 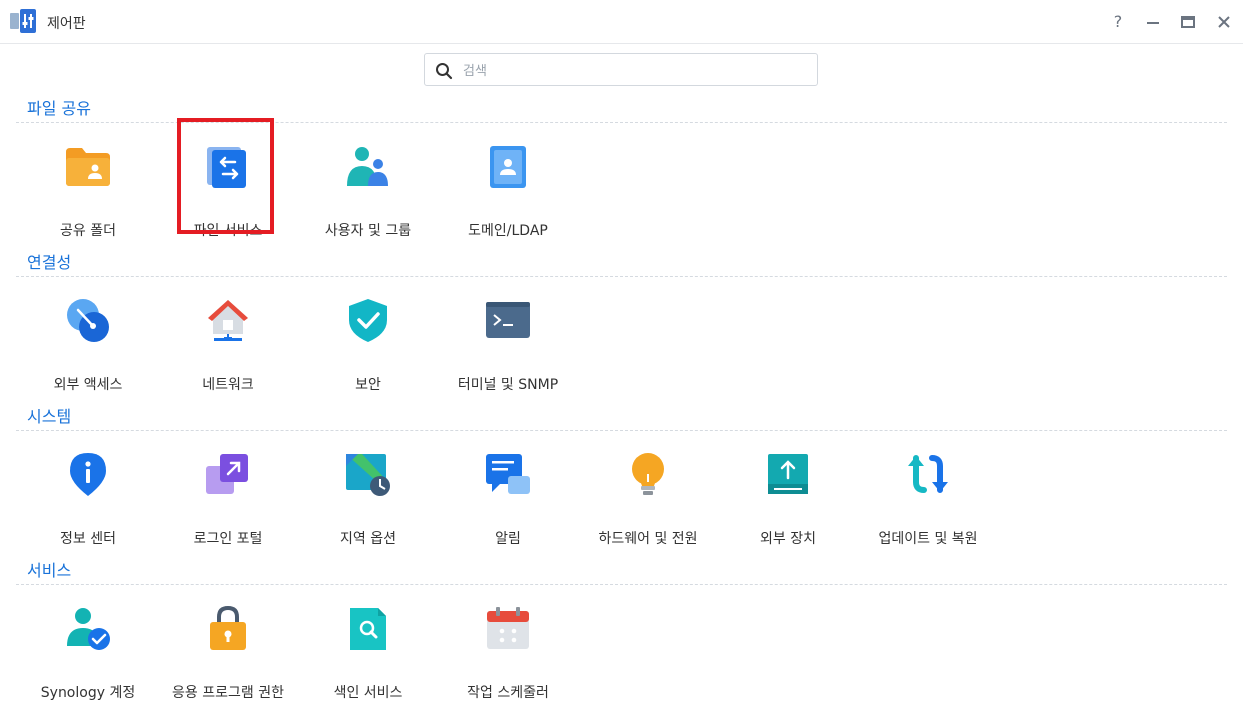 I want to click on light-bulb-icon, so click(x=648, y=474).